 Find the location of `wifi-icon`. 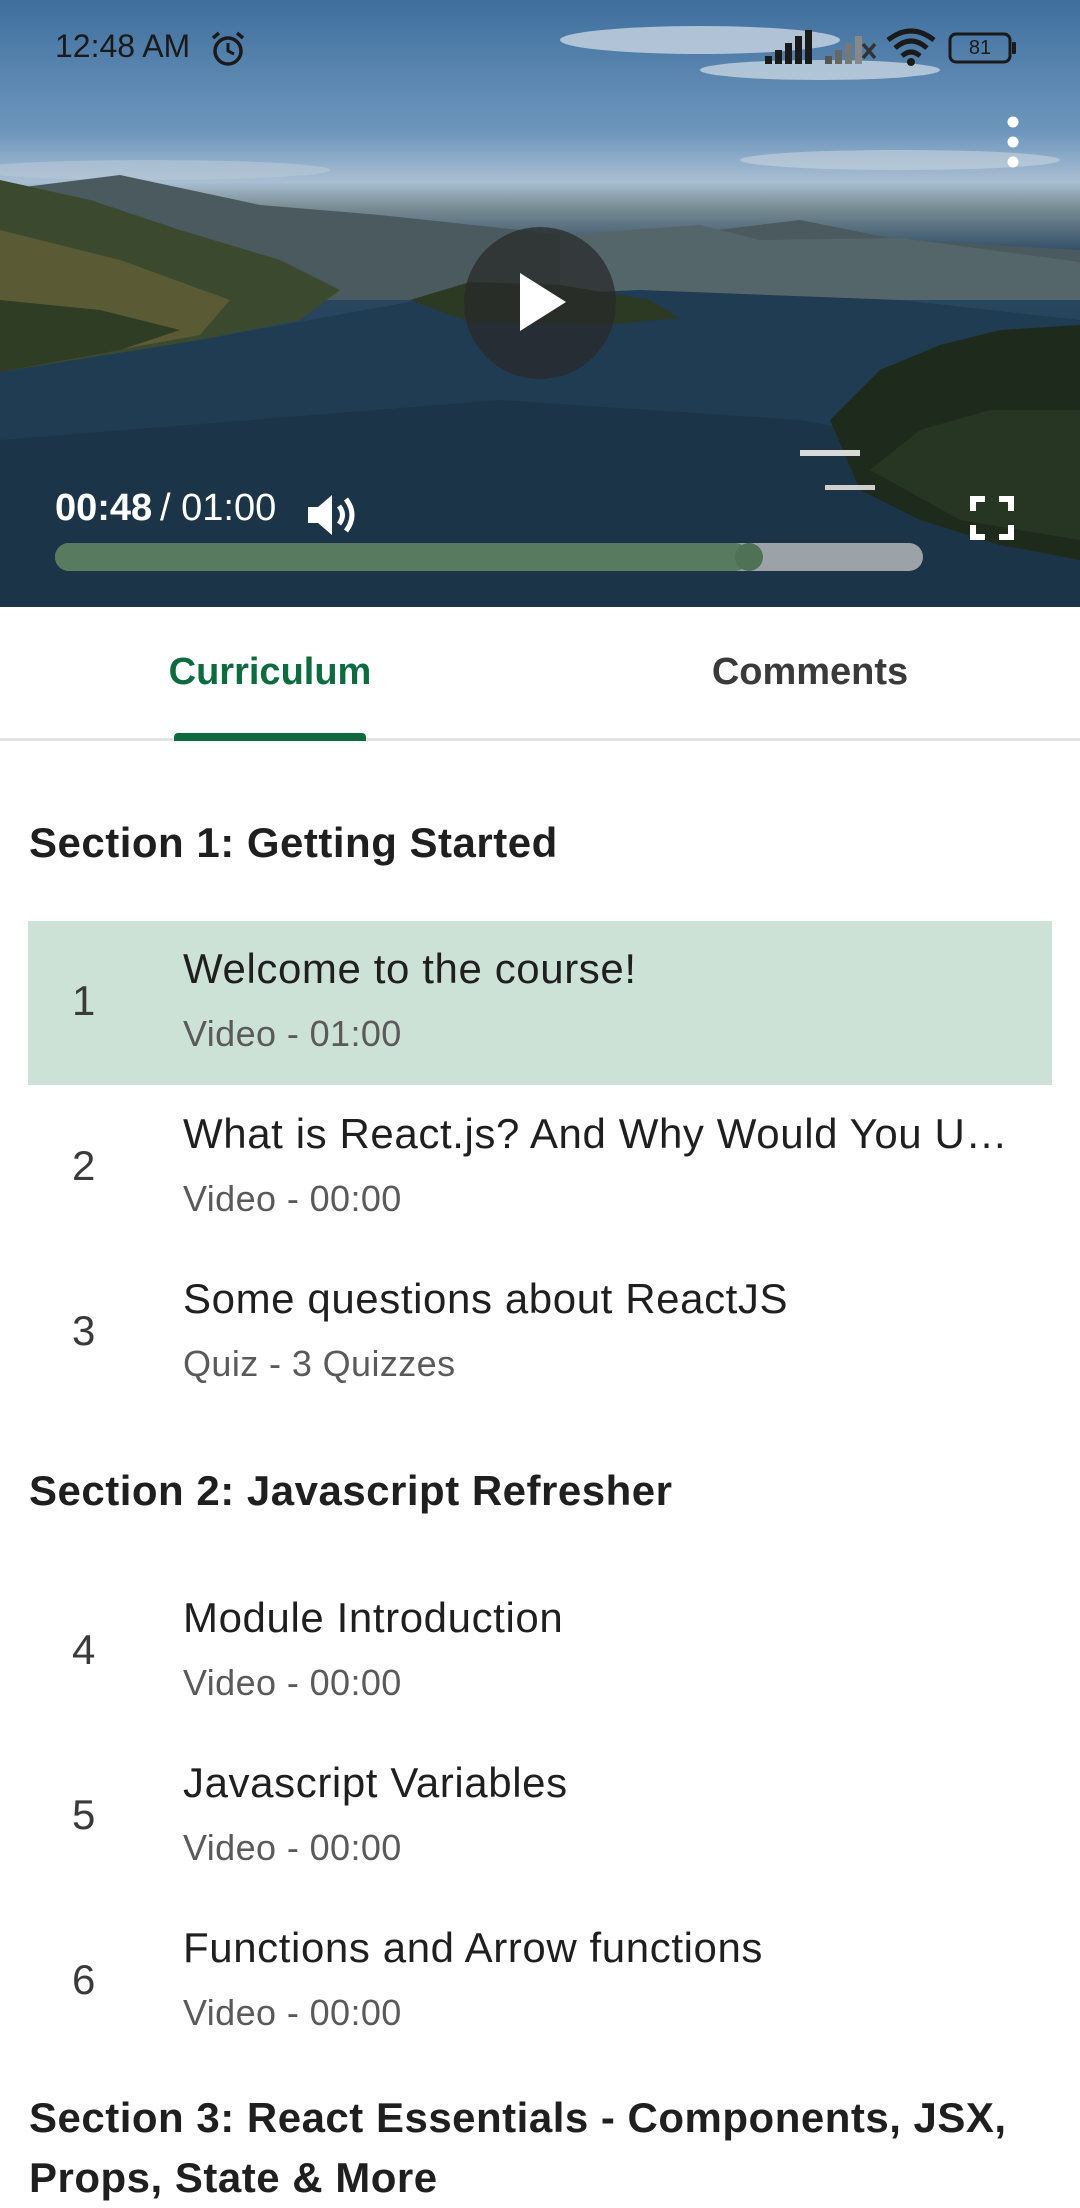

wifi-icon is located at coordinates (911, 47).